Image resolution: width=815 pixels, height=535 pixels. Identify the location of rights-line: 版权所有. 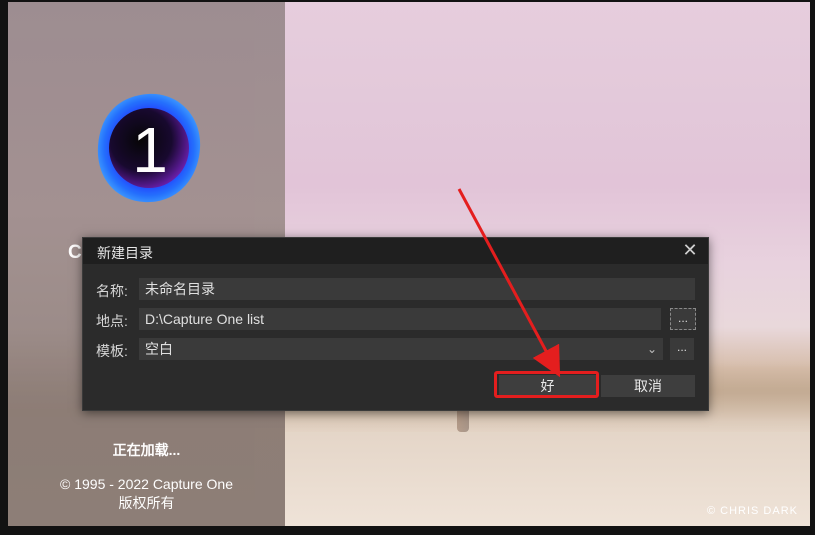
(146, 503).